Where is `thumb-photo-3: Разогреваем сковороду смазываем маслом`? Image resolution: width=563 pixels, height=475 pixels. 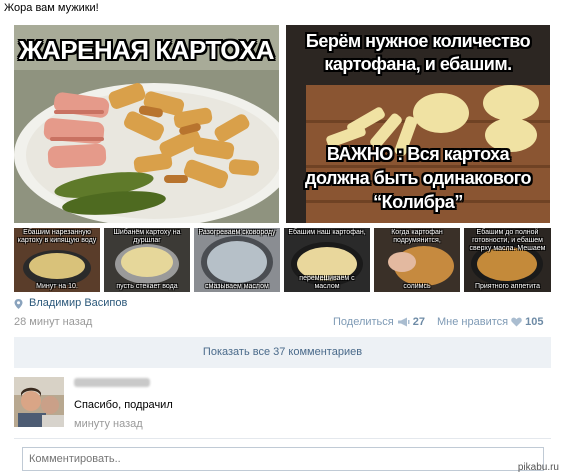
thumb-photo-3: Разогреваем сковороду смазываем маслом is located at coordinates (237, 260).